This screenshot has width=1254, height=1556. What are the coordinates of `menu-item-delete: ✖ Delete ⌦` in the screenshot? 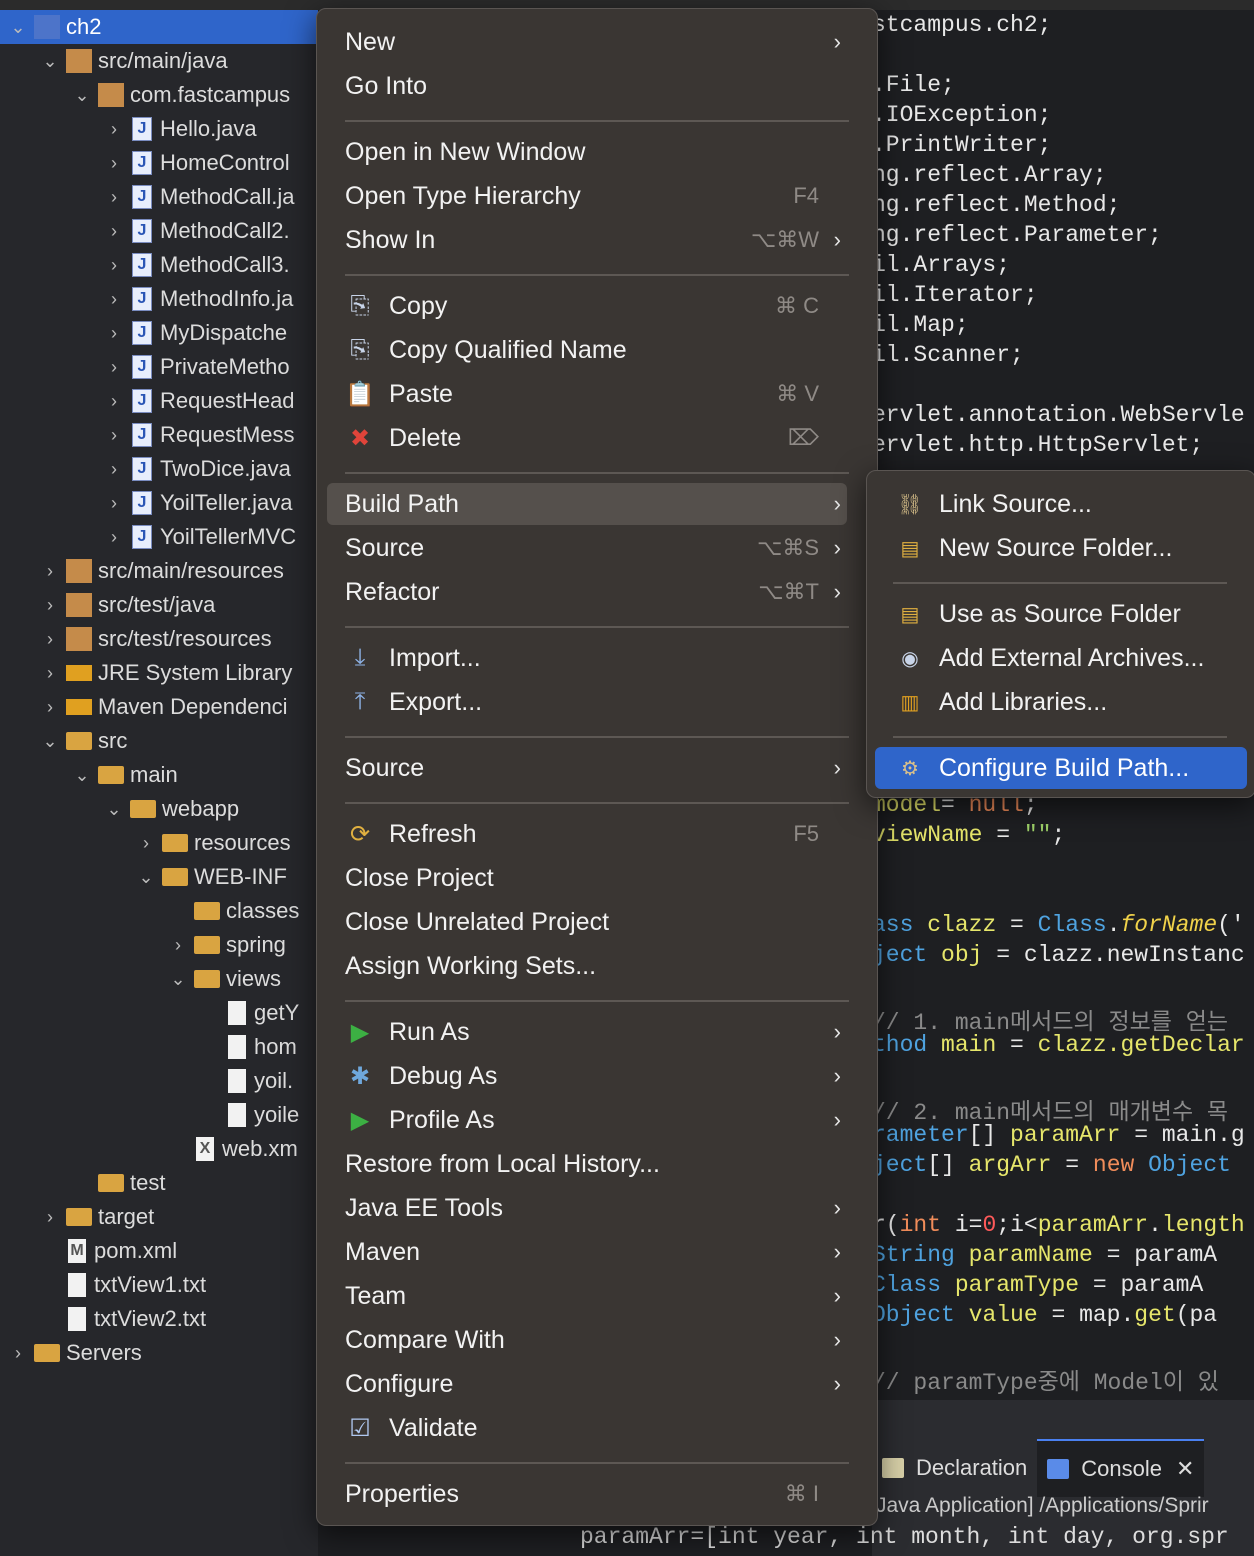 It's located at (587, 438).